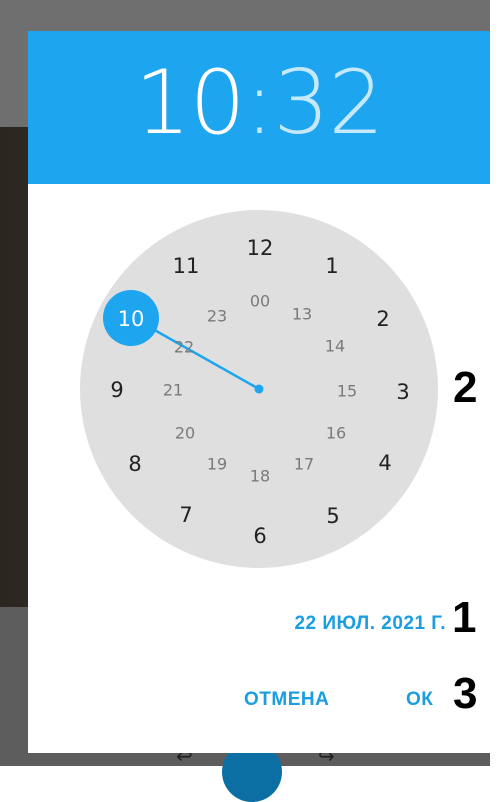  I want to click on hour-00: 00, so click(260, 301).